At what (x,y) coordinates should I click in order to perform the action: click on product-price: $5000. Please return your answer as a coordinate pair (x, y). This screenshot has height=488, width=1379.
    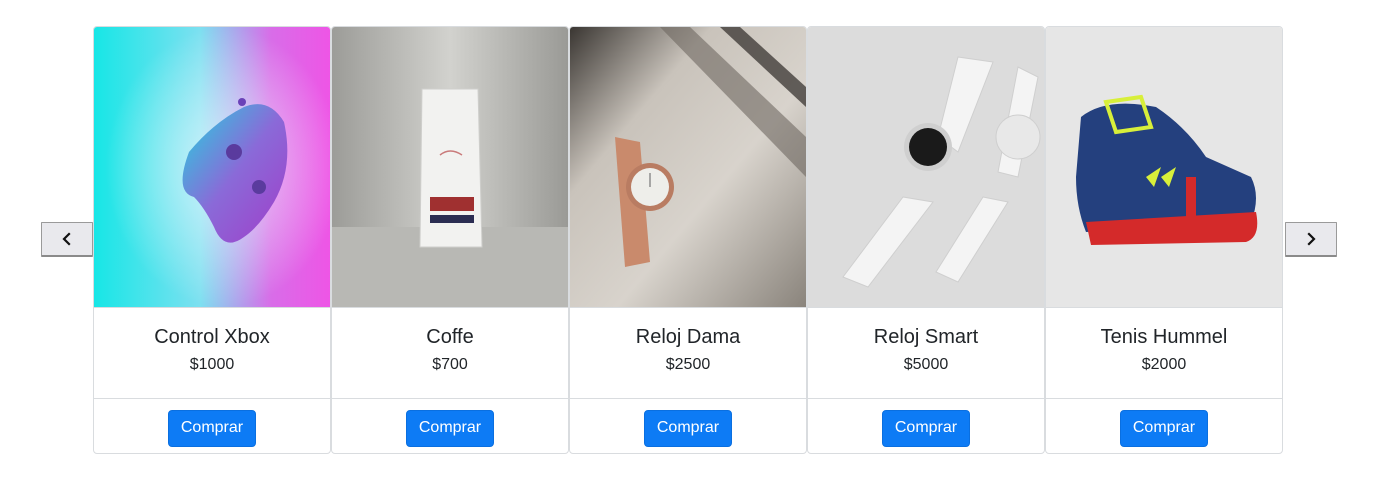
    Looking at the image, I should click on (926, 364).